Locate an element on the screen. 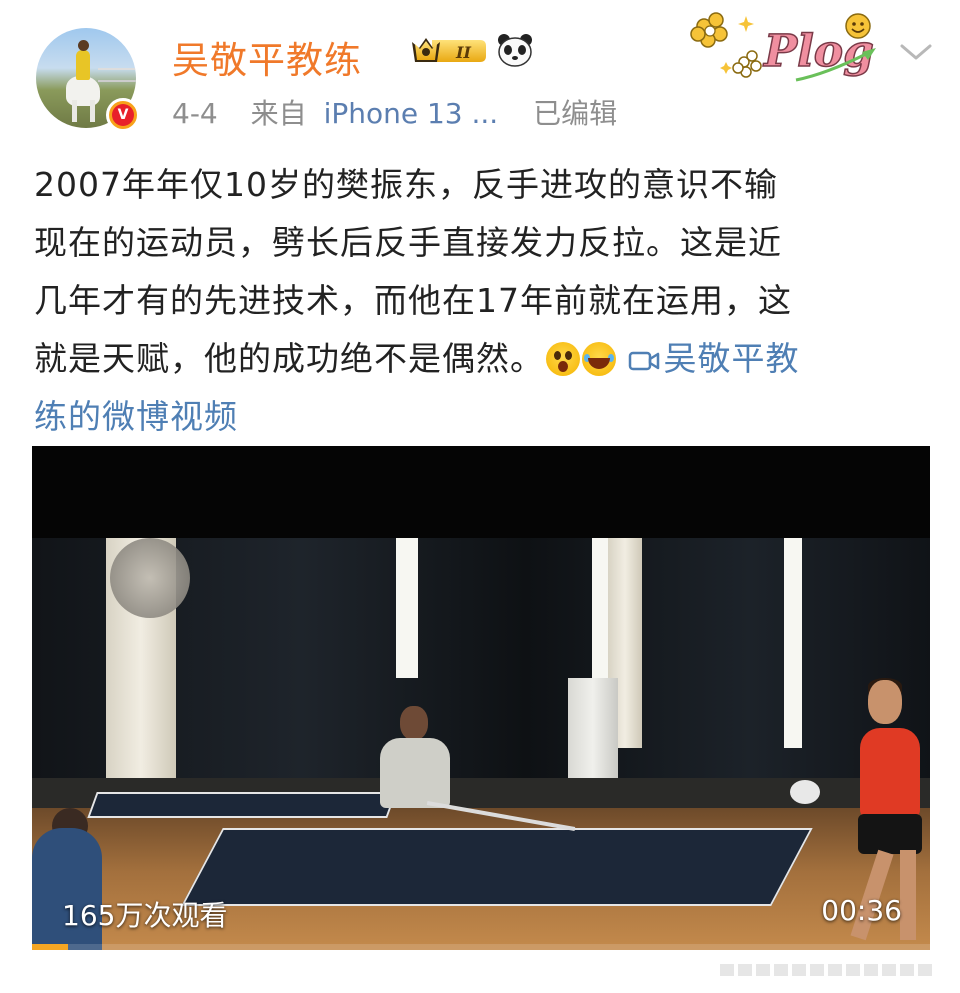 This screenshot has width=960, height=993. avatar: V is located at coordinates (88, 80).